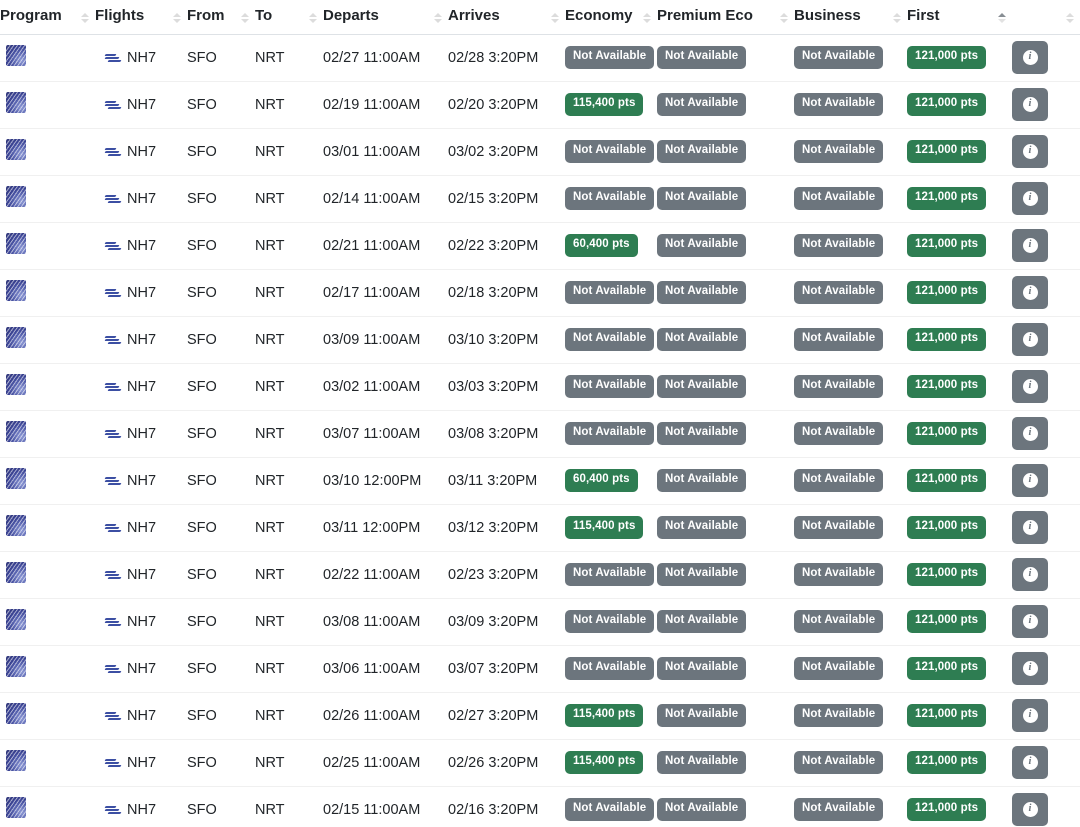 This screenshot has height=827, width=1080. Describe the element at coordinates (372, 104) in the screenshot. I see `departure-datetime: 02/19 11:00AM` at that location.